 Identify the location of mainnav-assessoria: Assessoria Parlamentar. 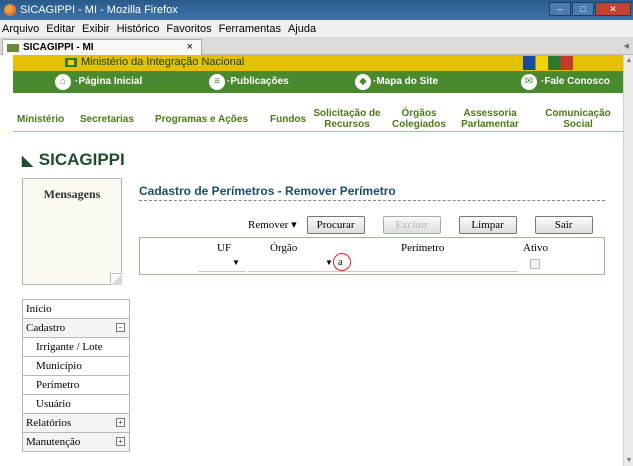
(490, 119).